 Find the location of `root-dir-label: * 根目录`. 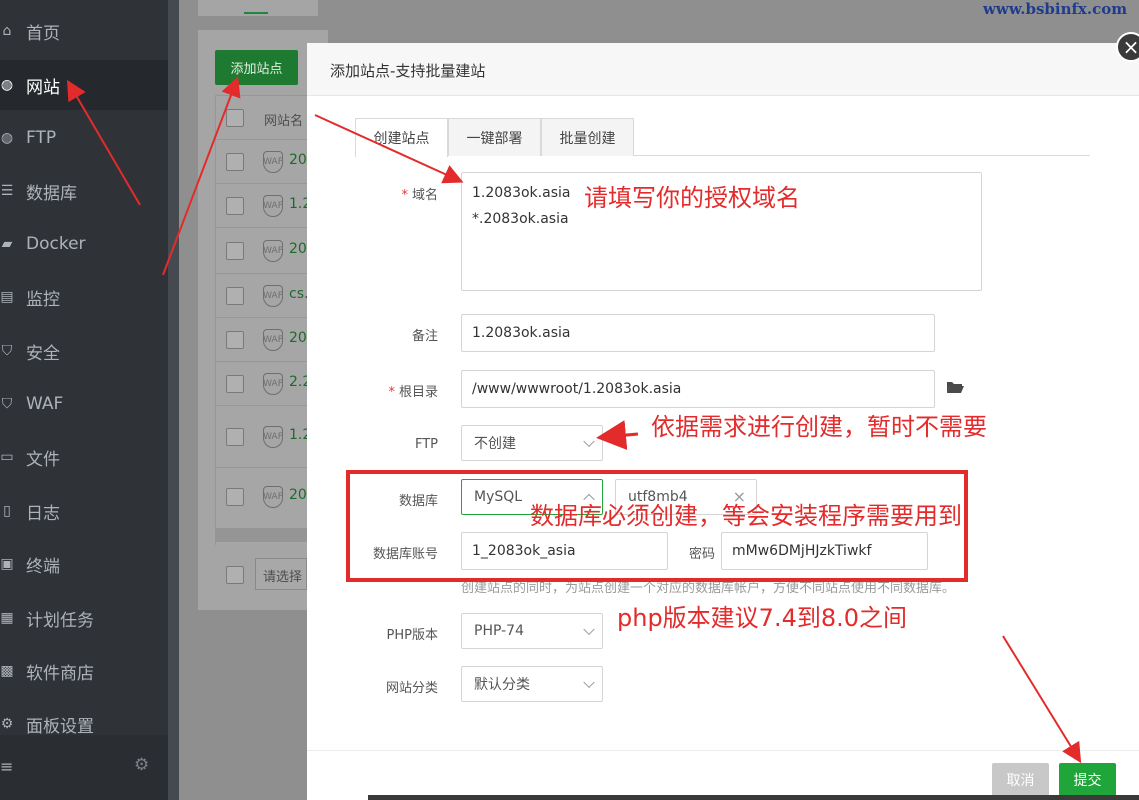

root-dir-label: * 根目录 is located at coordinates (413, 392).